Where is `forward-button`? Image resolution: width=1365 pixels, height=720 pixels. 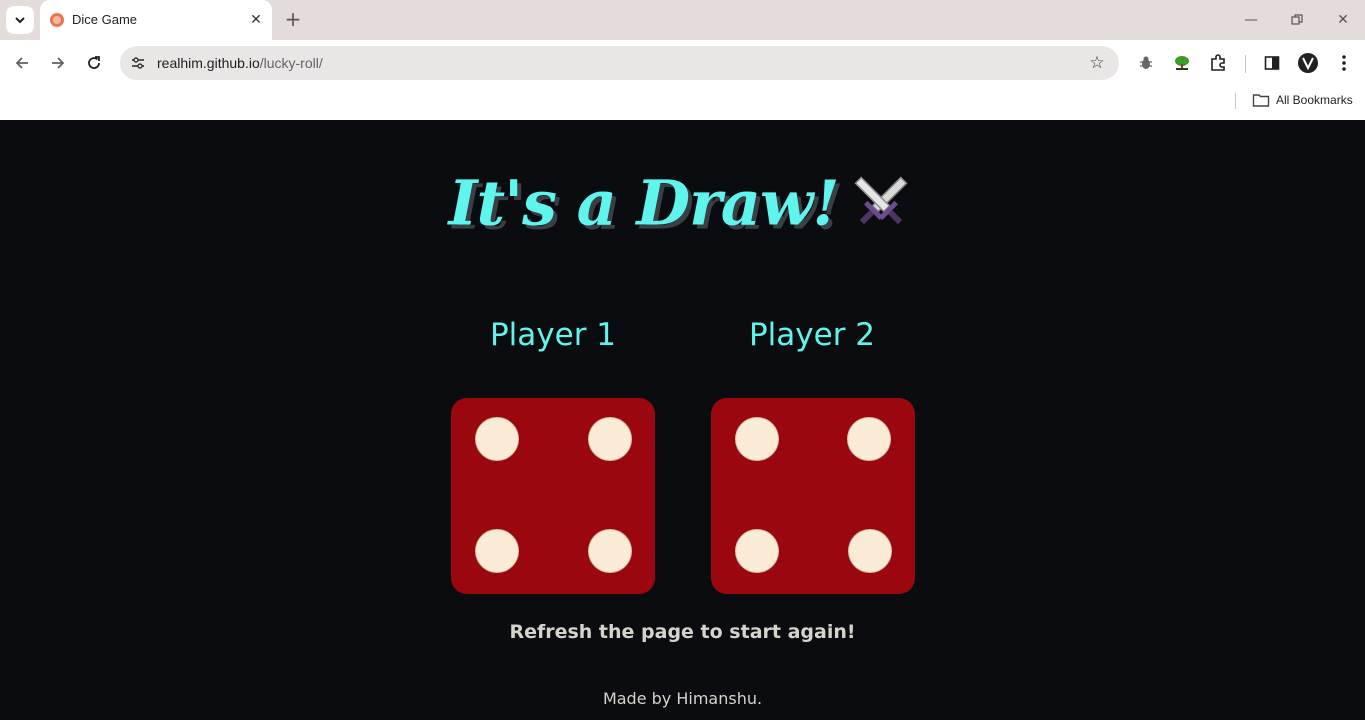
forward-button is located at coordinates (58, 63).